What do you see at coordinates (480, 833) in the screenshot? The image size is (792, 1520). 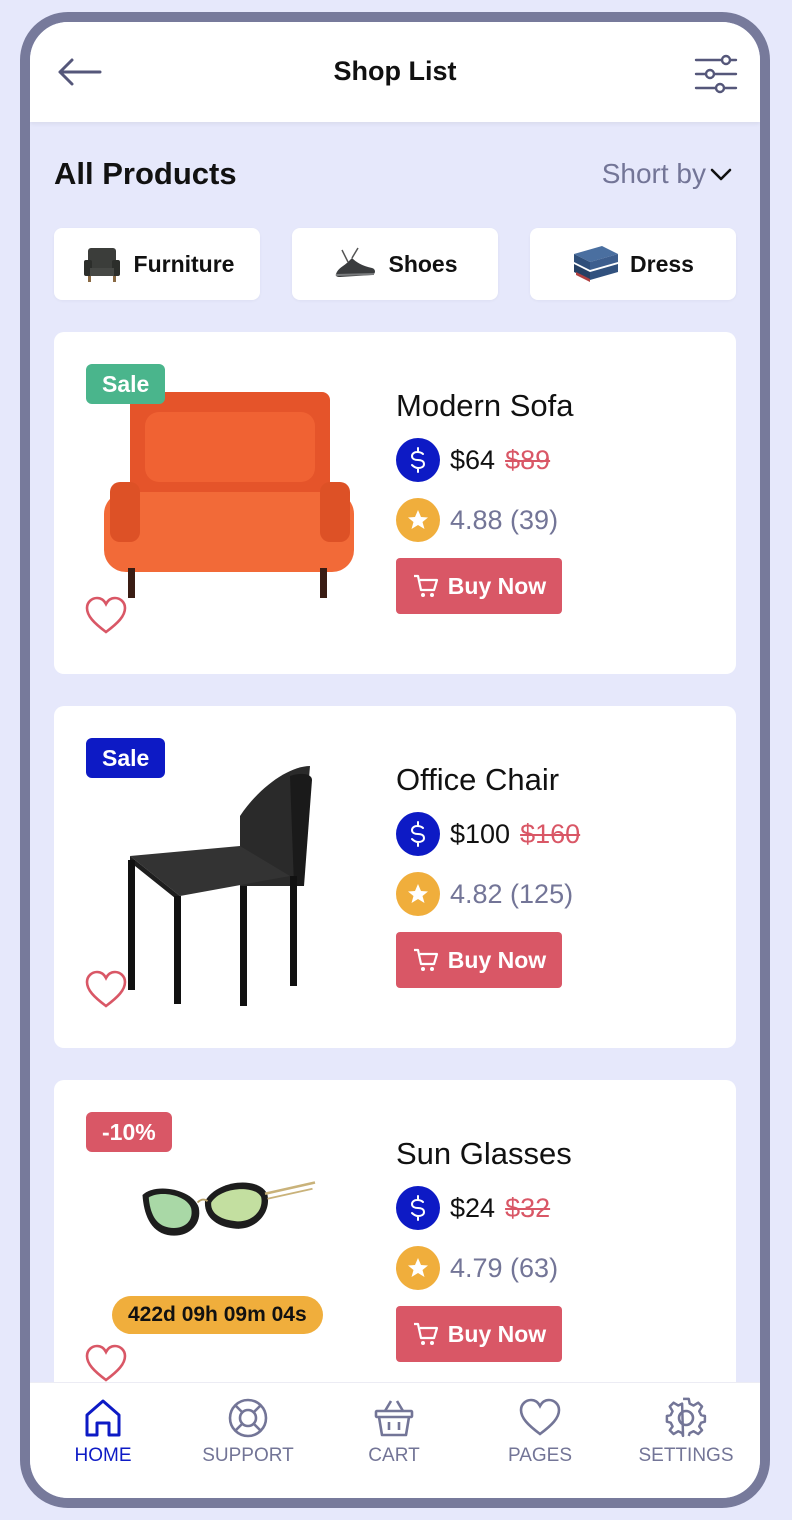 I see `price: $100` at bounding box center [480, 833].